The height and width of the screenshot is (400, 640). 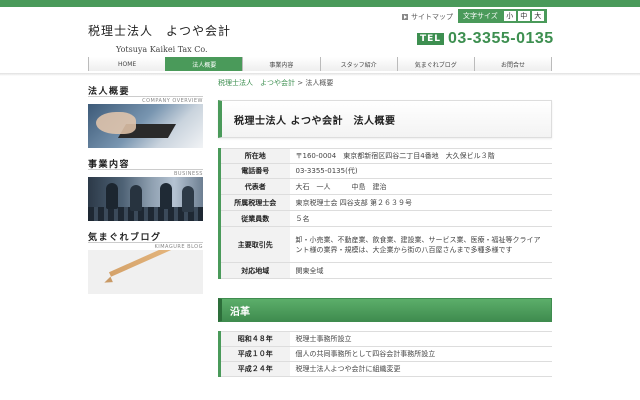 I want to click on font-size-medium-button: 中, so click(x=523, y=16).